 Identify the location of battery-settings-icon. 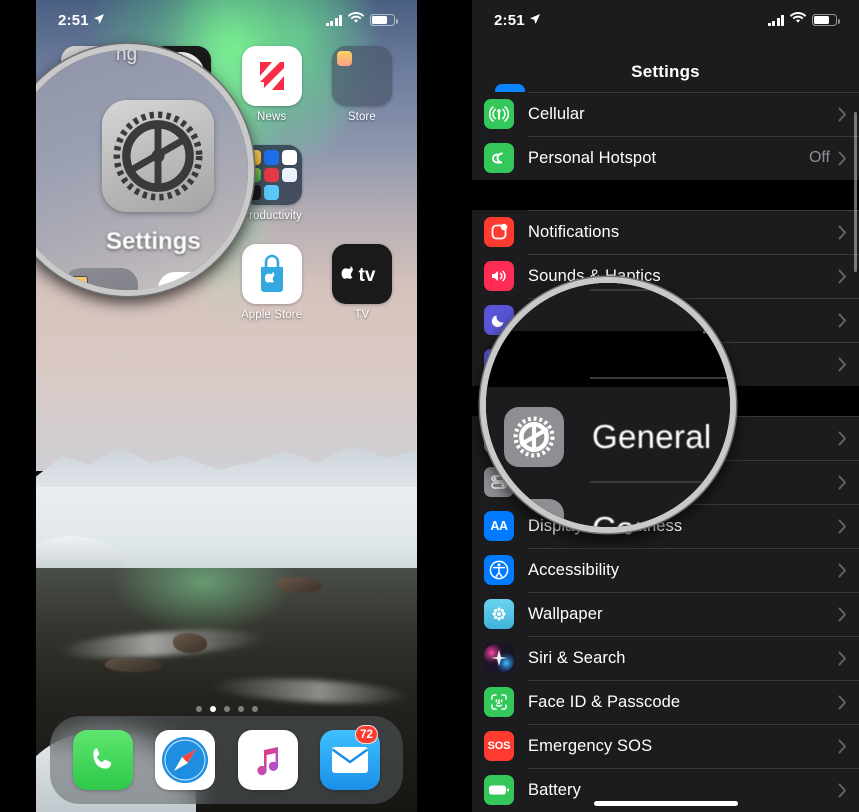
(499, 790).